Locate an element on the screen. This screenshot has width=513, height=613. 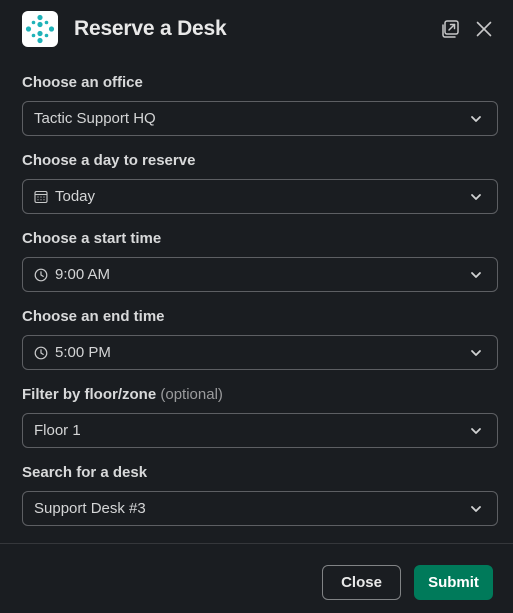
end-time-select: 5:00 PM is located at coordinates (260, 352).